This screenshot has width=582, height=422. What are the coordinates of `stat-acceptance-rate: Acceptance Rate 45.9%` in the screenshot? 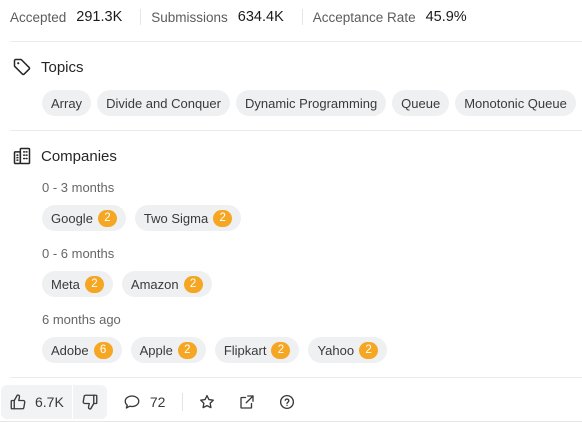 It's located at (393, 17).